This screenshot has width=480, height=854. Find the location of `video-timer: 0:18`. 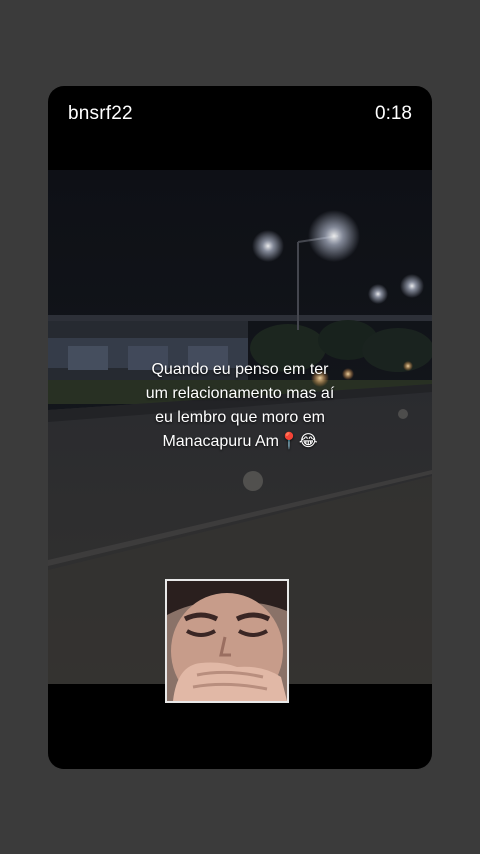

video-timer: 0:18 is located at coordinates (393, 113).